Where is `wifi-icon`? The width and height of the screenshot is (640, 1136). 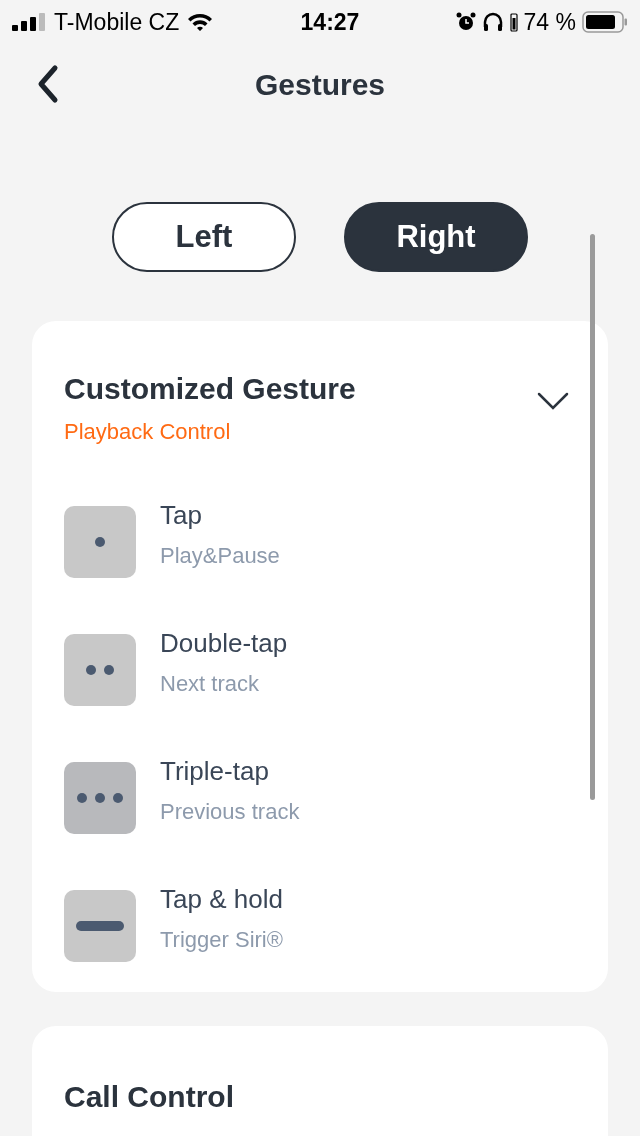
wifi-icon is located at coordinates (200, 22).